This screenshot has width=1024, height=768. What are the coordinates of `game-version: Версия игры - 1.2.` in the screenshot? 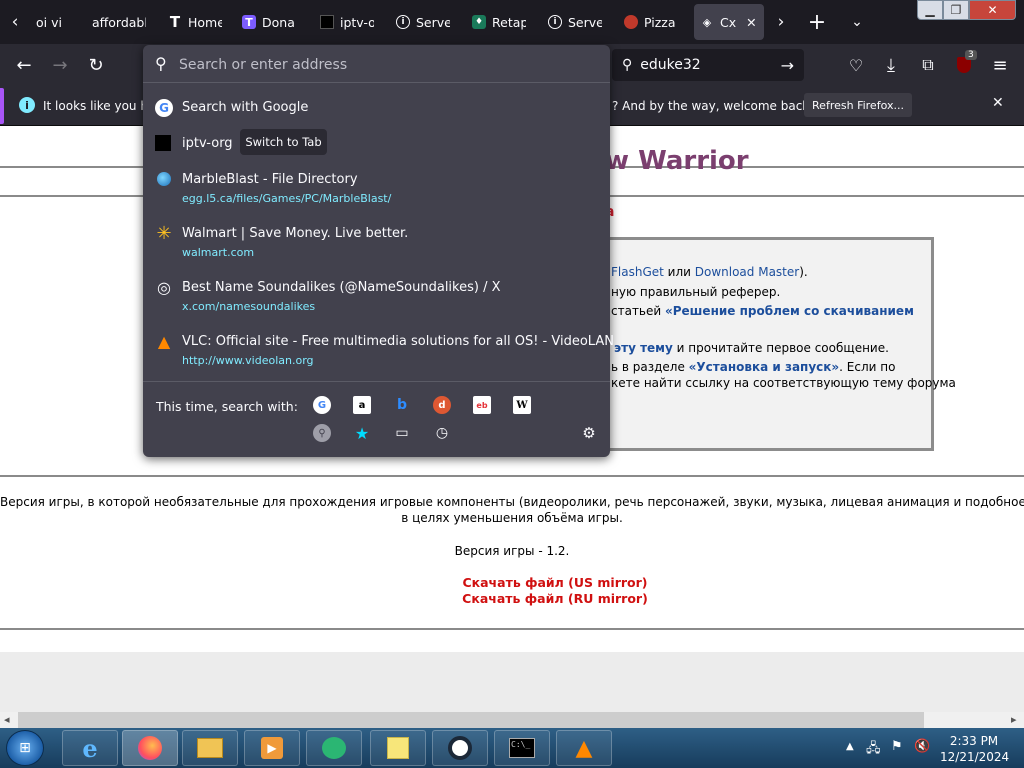 It's located at (512, 551).